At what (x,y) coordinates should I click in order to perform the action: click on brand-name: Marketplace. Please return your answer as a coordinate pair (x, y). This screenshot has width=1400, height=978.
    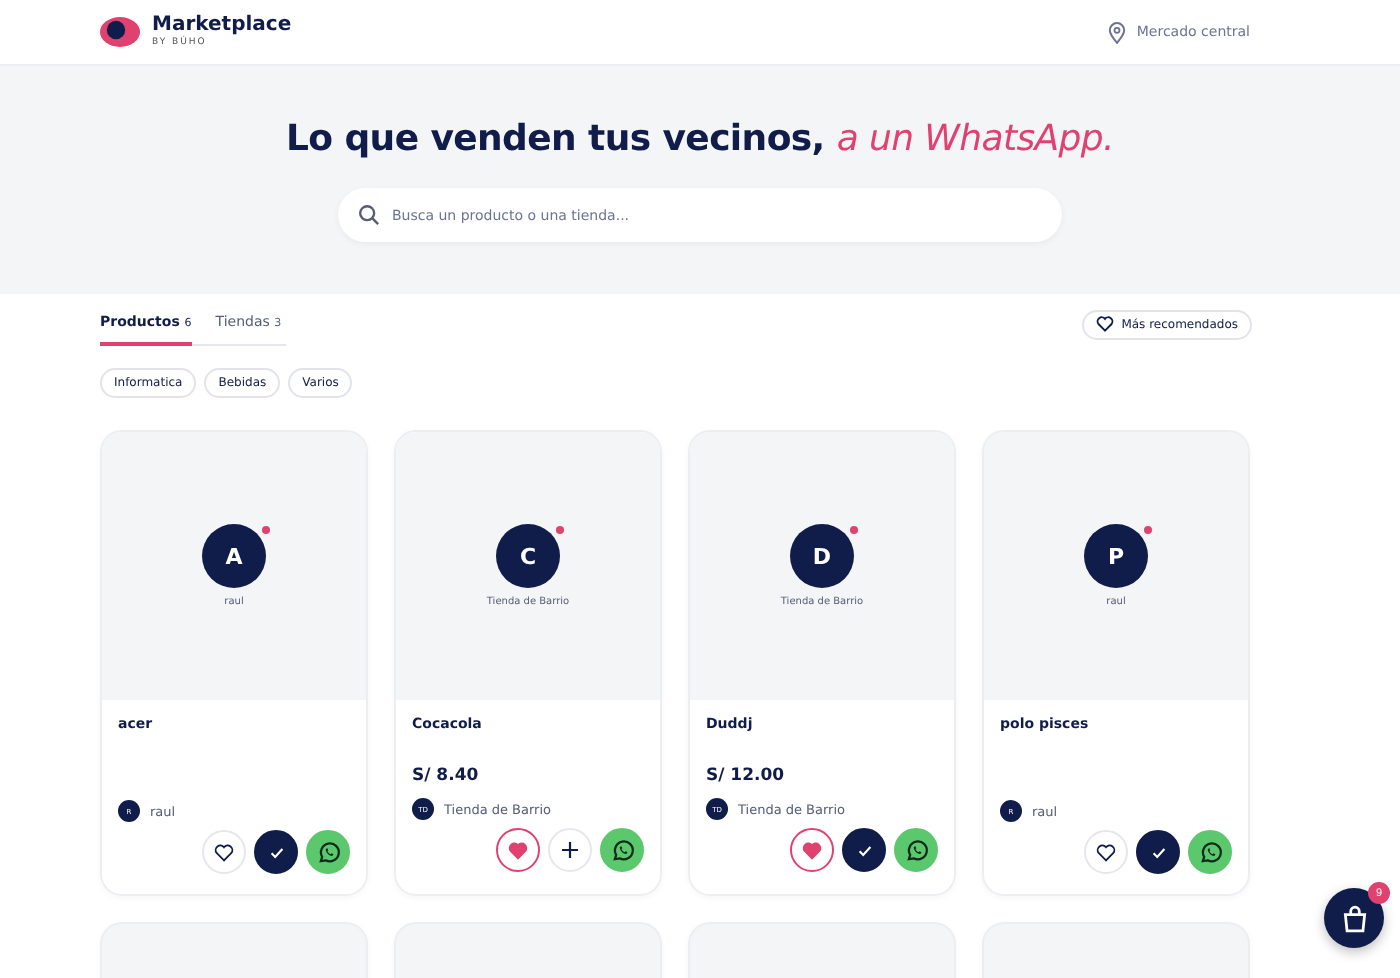
    Looking at the image, I should click on (222, 25).